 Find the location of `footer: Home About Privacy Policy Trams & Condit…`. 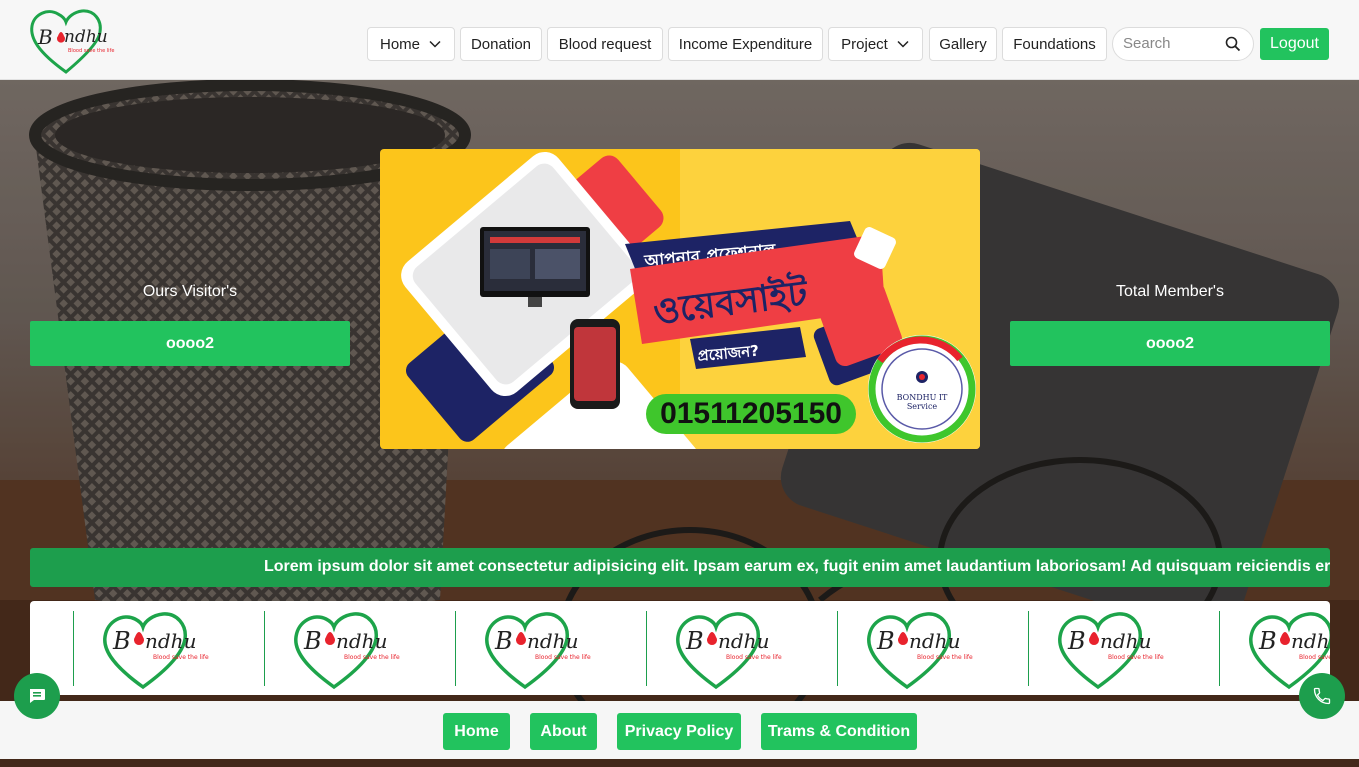

footer: Home About Privacy Policy Trams & Condit… is located at coordinates (679, 730).